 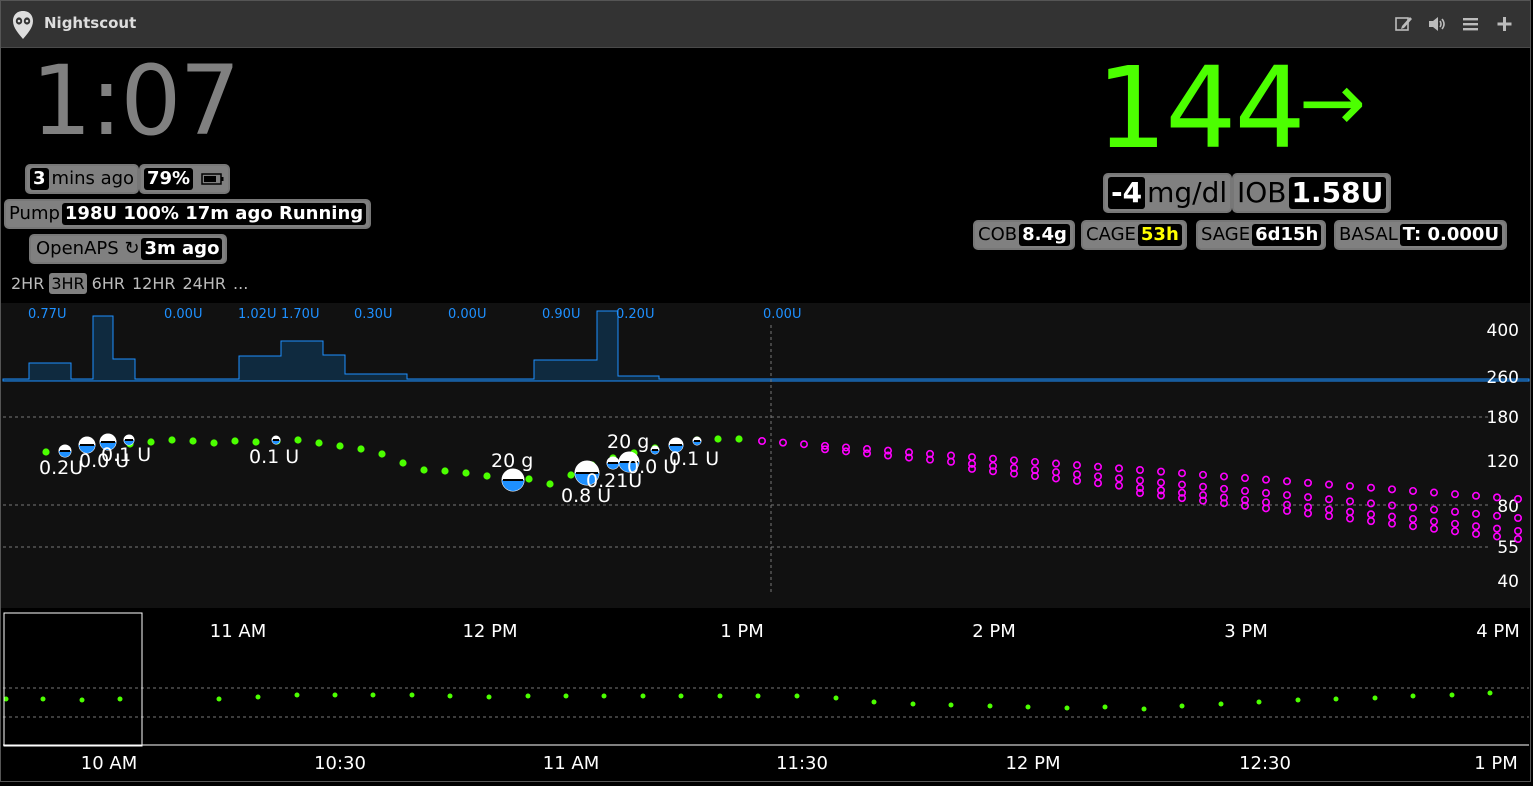 What do you see at coordinates (212, 179) in the screenshot?
I see `battery-icon` at bounding box center [212, 179].